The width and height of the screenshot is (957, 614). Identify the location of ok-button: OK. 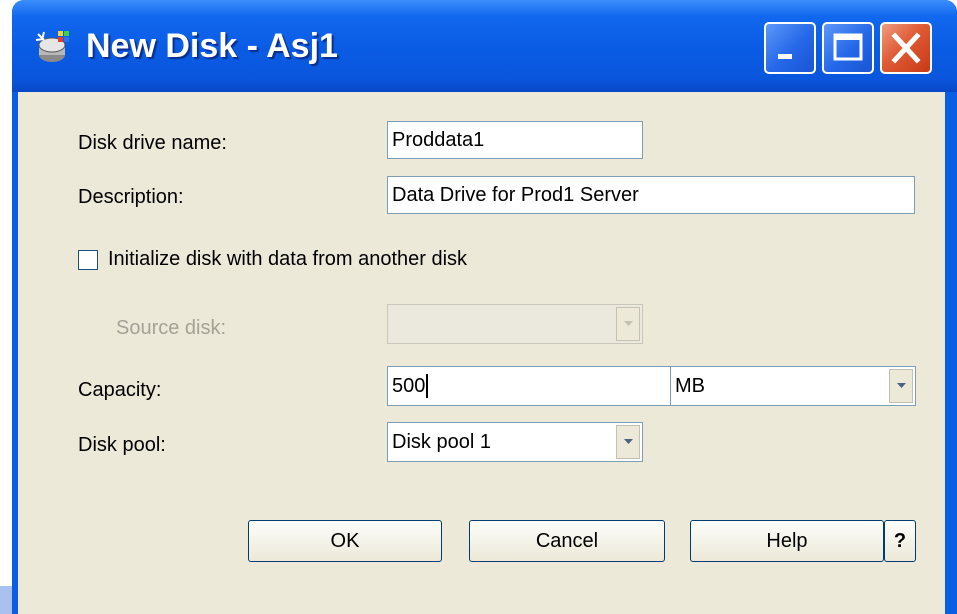
(345, 541).